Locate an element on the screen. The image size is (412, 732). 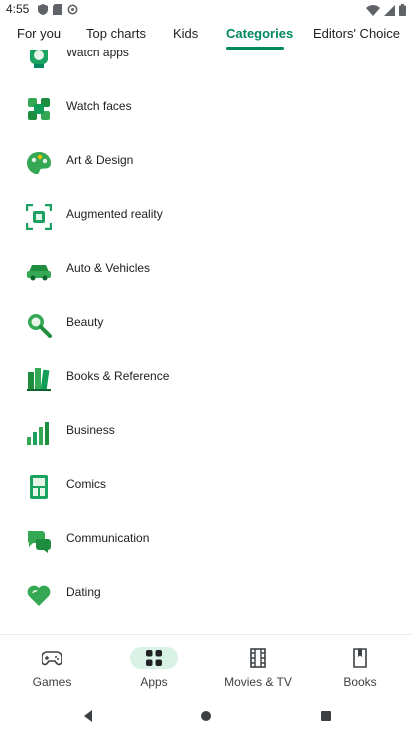
category-beauty: Beauty is located at coordinates (206, 325).